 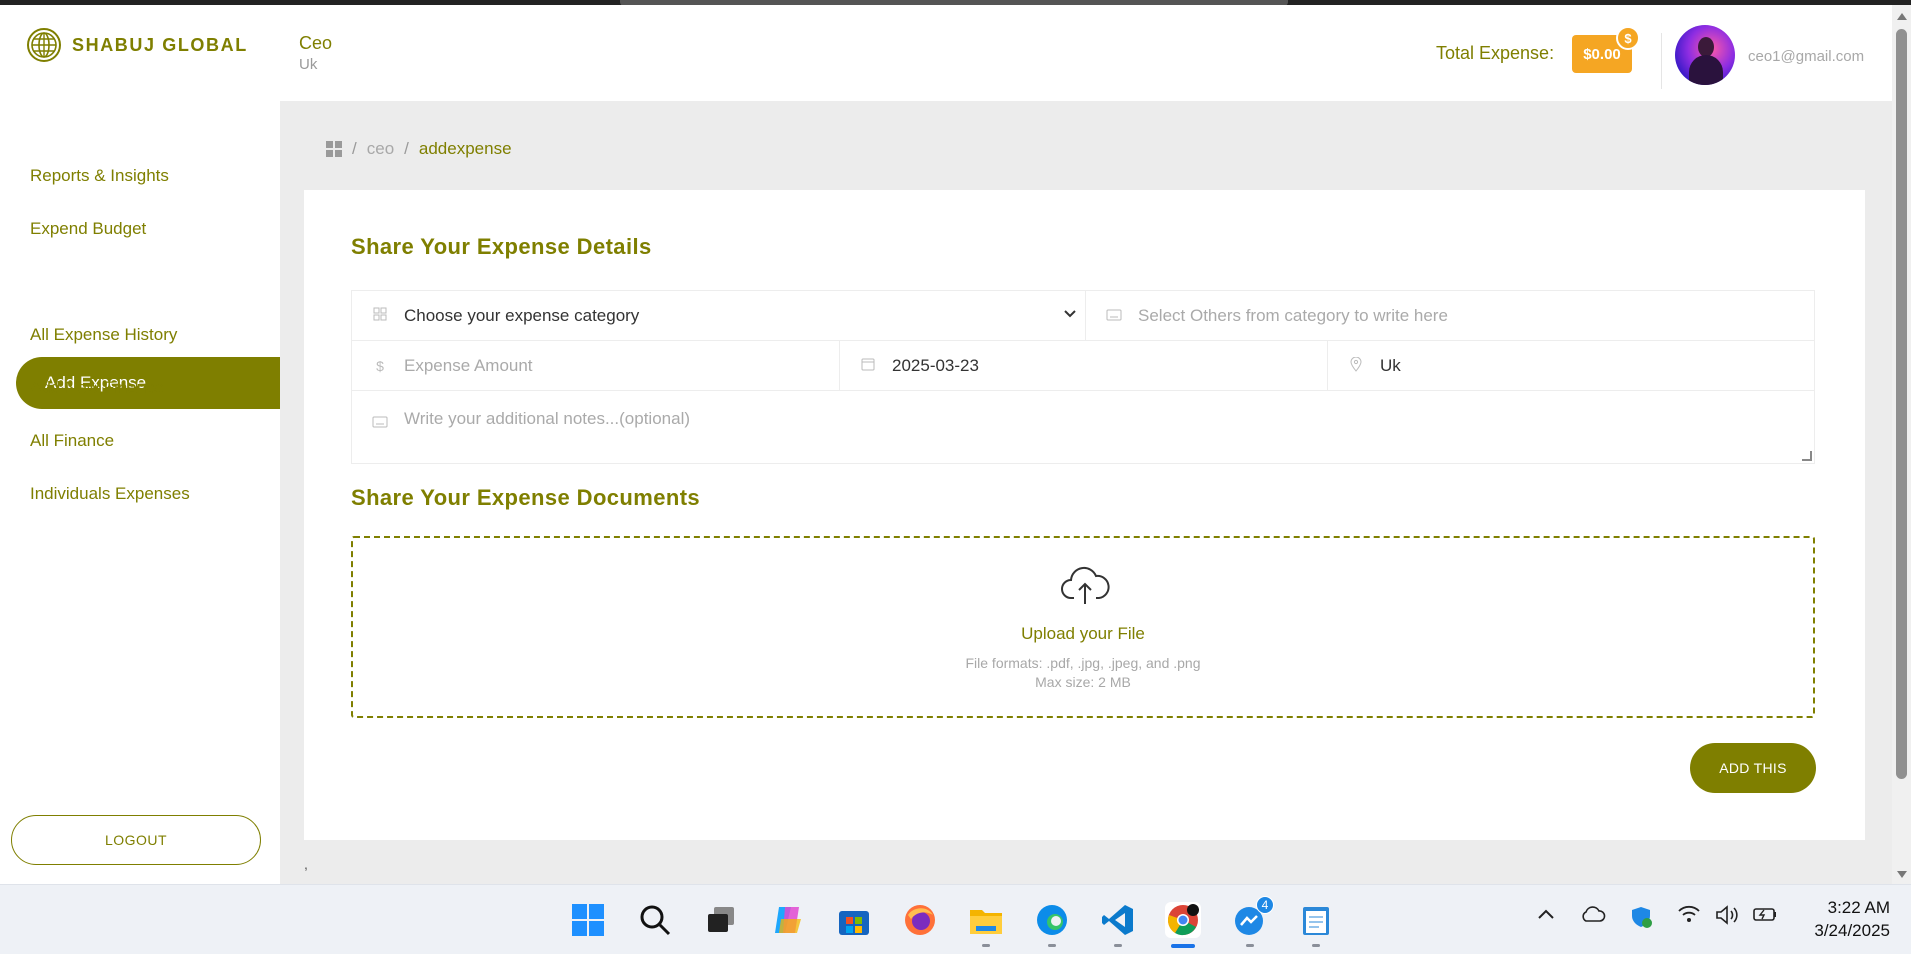 What do you see at coordinates (1706, 70) in the screenshot?
I see `avatar-body` at bounding box center [1706, 70].